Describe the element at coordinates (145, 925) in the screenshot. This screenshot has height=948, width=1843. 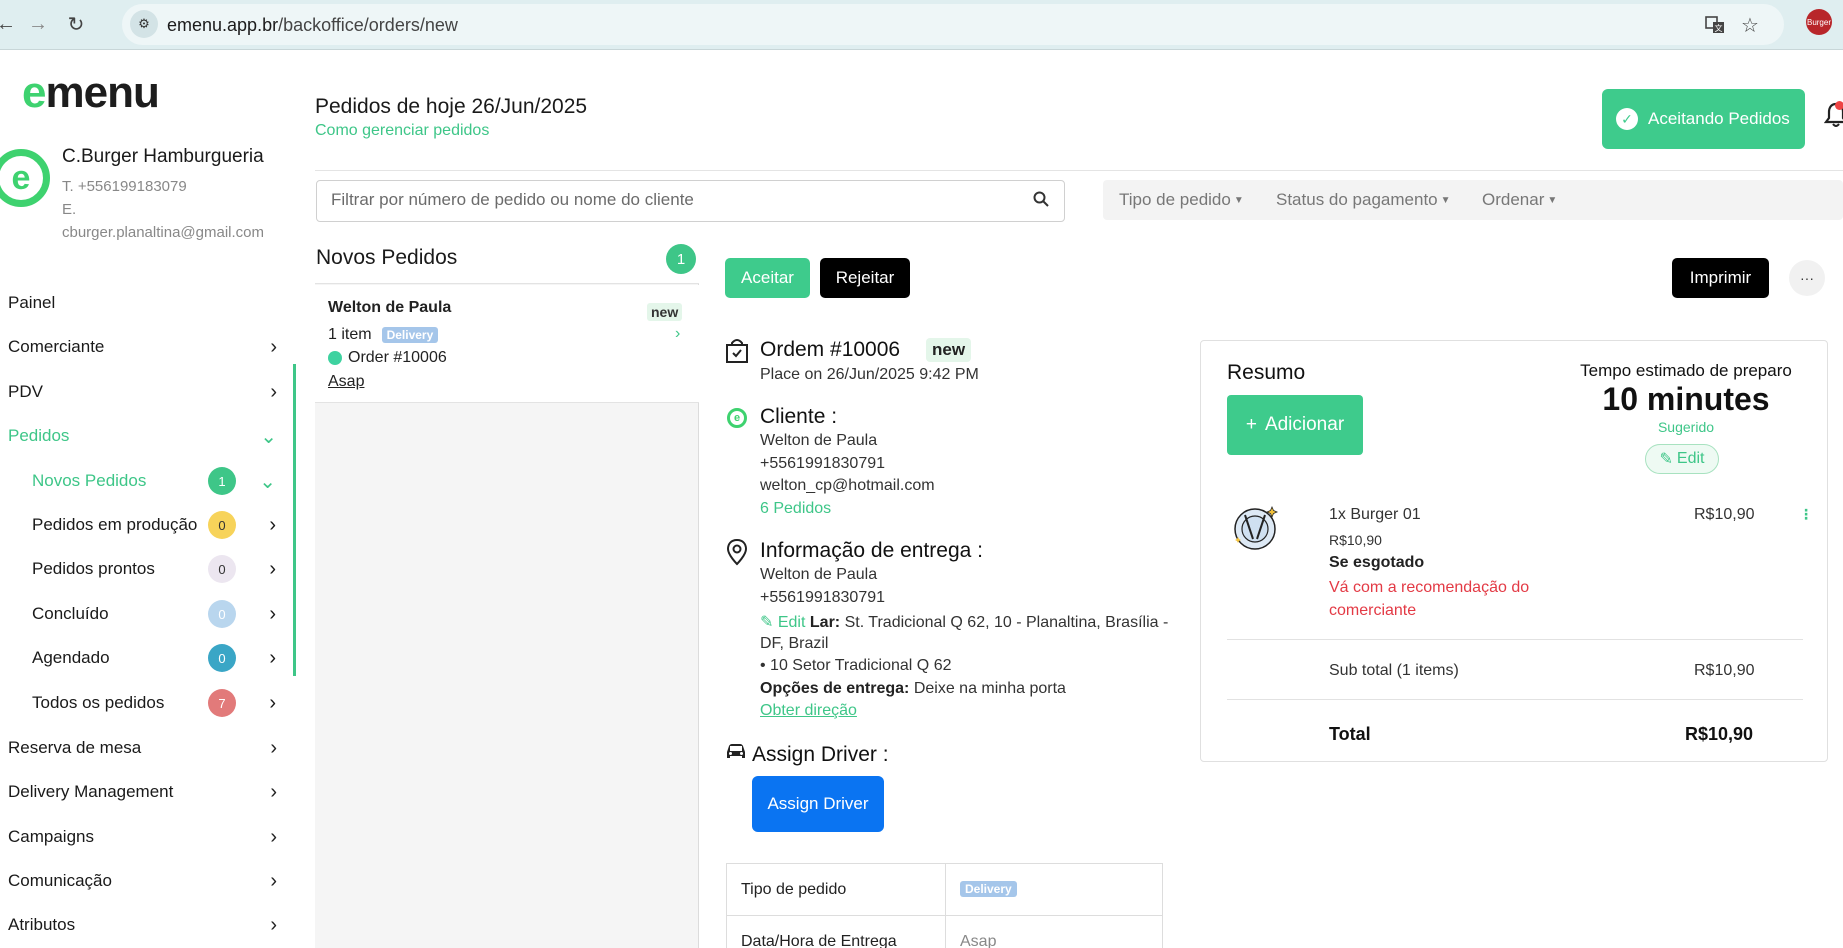
I see `sidebar-item-atributos: Atributos ›` at that location.